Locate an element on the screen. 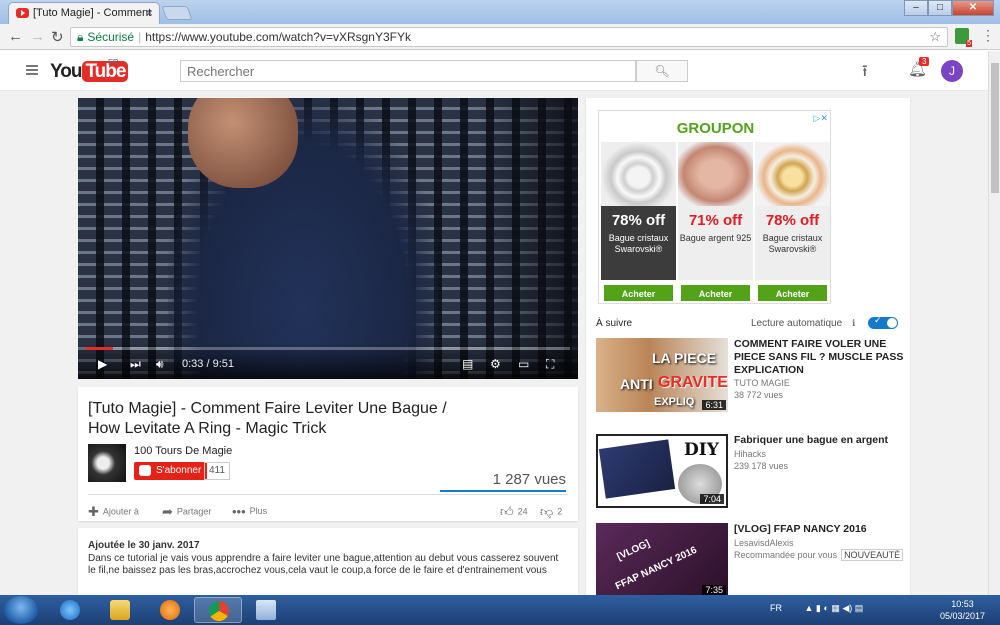 The width and height of the screenshot is (1000, 625). new-badge: NOUVEAUTÉ is located at coordinates (872, 555).